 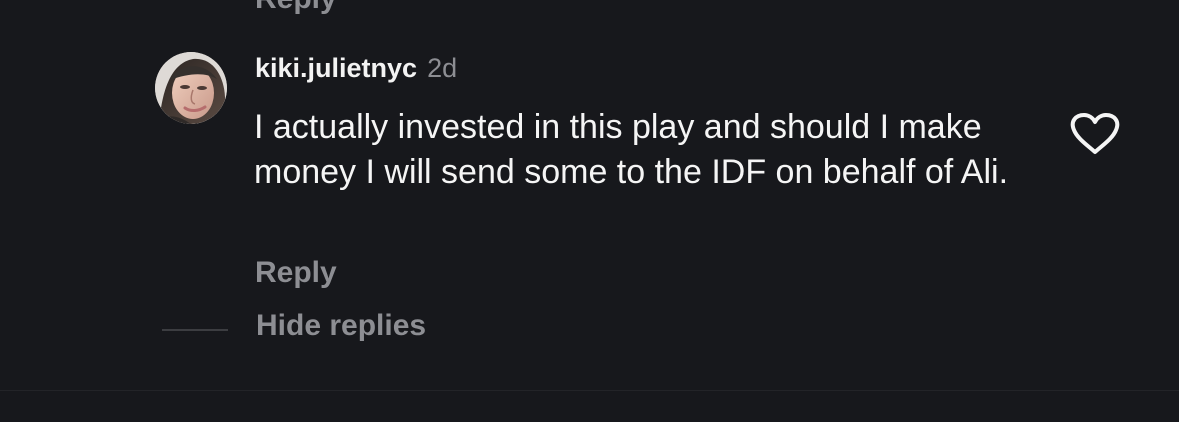 I want to click on hide-replies-button: Hide replies, so click(x=341, y=326).